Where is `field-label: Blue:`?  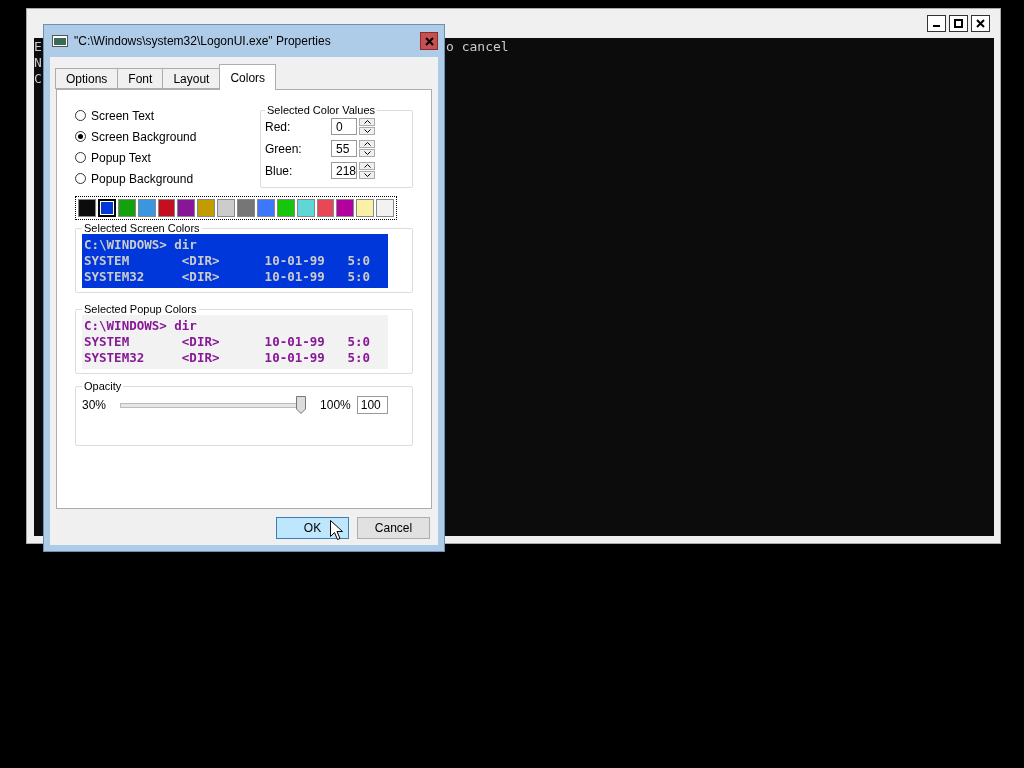
field-label: Blue: is located at coordinates (279, 170).